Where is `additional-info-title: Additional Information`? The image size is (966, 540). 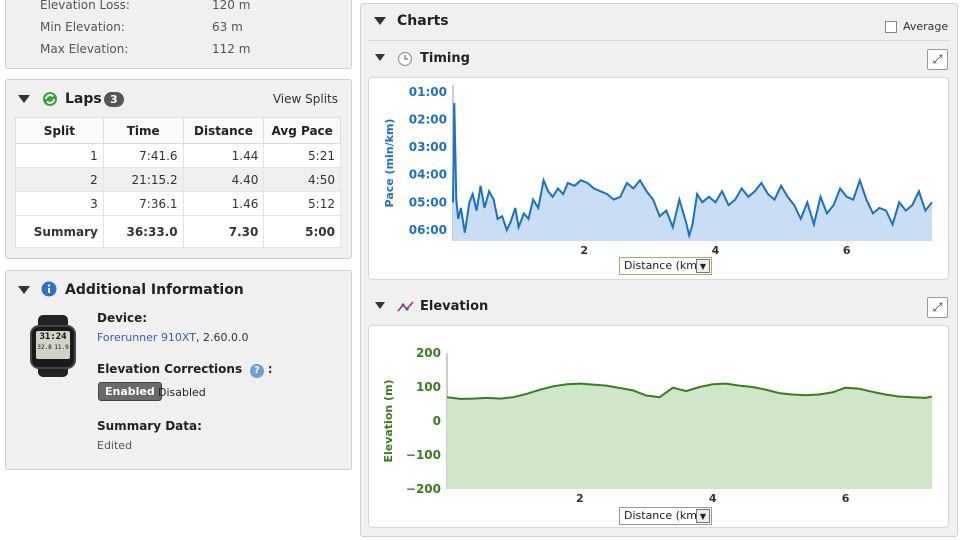 additional-info-title: Additional Information is located at coordinates (154, 290).